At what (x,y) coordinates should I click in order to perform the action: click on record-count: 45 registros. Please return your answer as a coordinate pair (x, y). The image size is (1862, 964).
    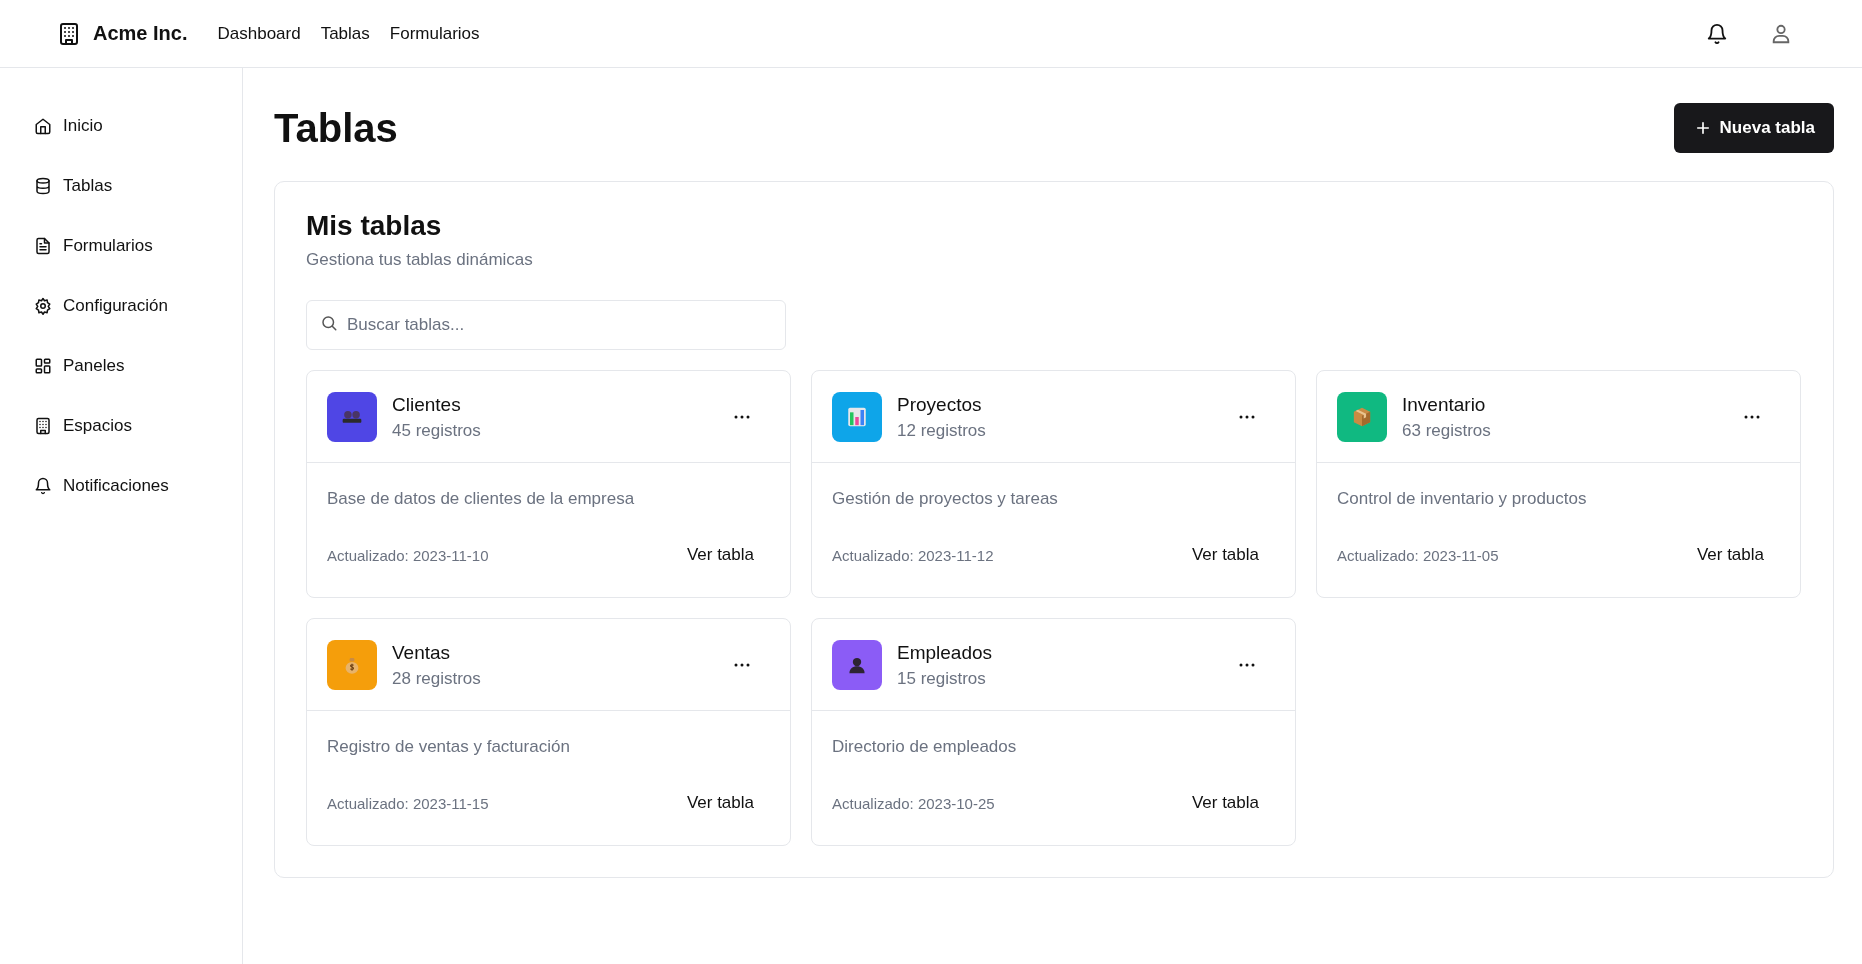
    Looking at the image, I should click on (437, 430).